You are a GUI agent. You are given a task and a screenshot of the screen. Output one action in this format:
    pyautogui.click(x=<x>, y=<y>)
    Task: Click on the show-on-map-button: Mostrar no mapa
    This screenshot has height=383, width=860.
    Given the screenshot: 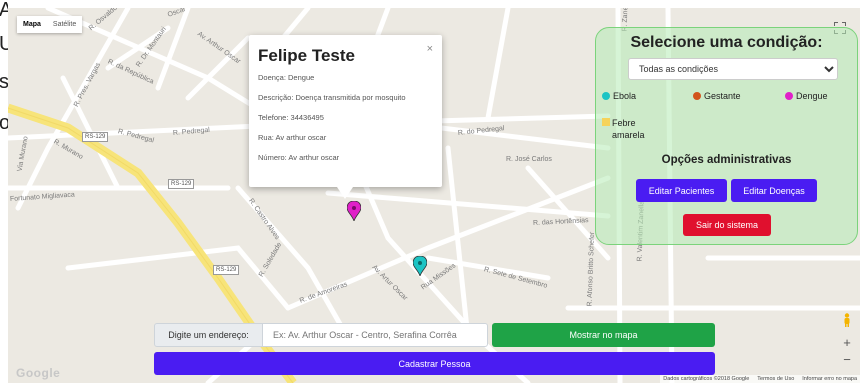 What is the action you would take?
    pyautogui.click(x=603, y=335)
    